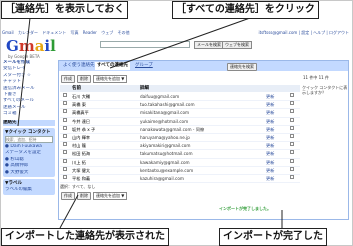 This screenshot has width=353, height=246. I want to click on callout-click-all-contacts: ［すべての連絡先］をクリック, so click(245, 10).